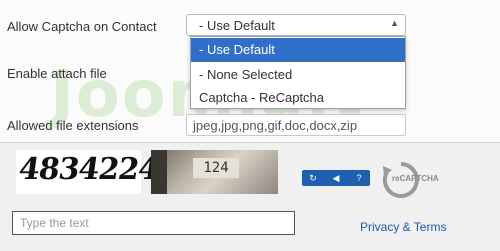 The height and width of the screenshot is (251, 500). Describe the element at coordinates (153, 223) in the screenshot. I see `captcha-response-input: Type the text` at that location.